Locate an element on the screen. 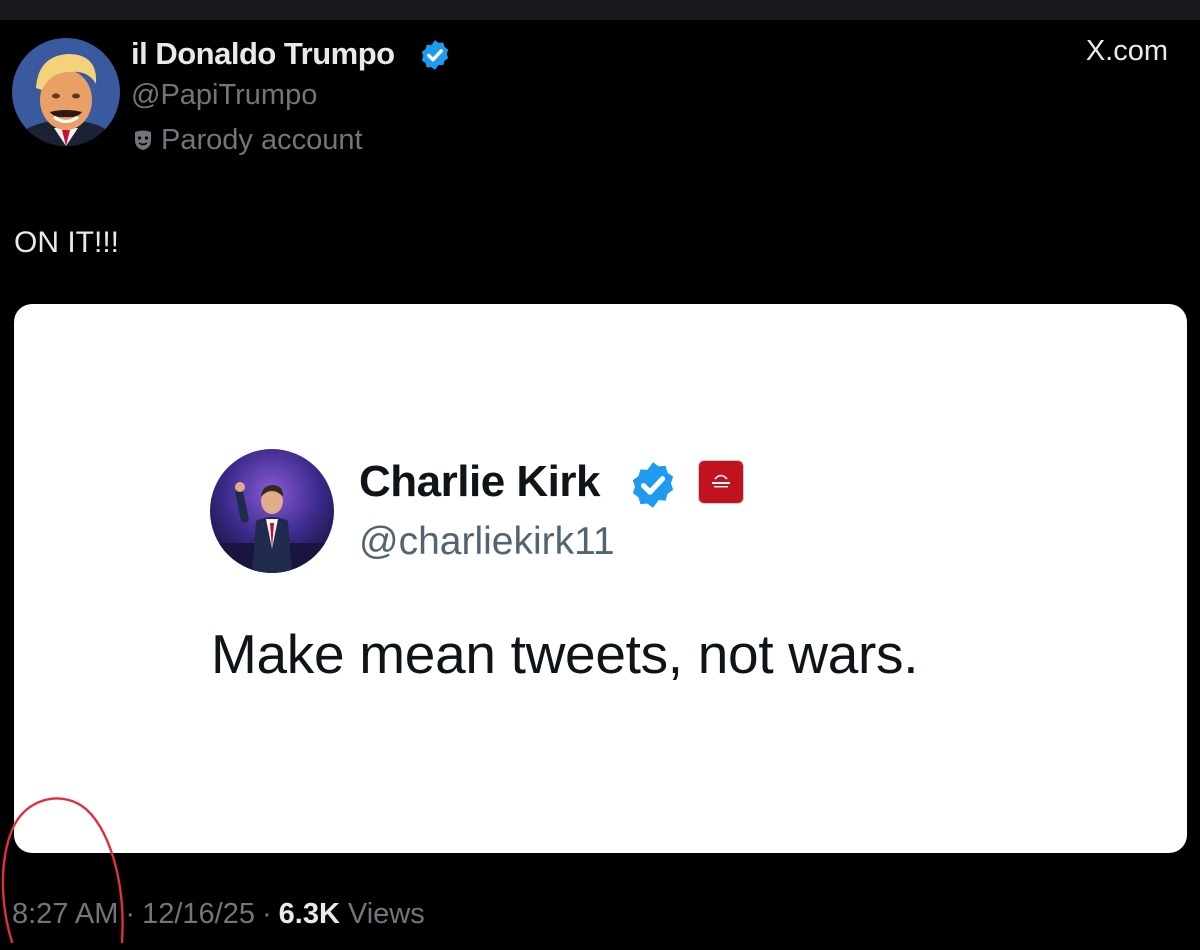 The width and height of the screenshot is (1200, 950). author-display-name: il Donaldo Trumpo is located at coordinates (263, 54).